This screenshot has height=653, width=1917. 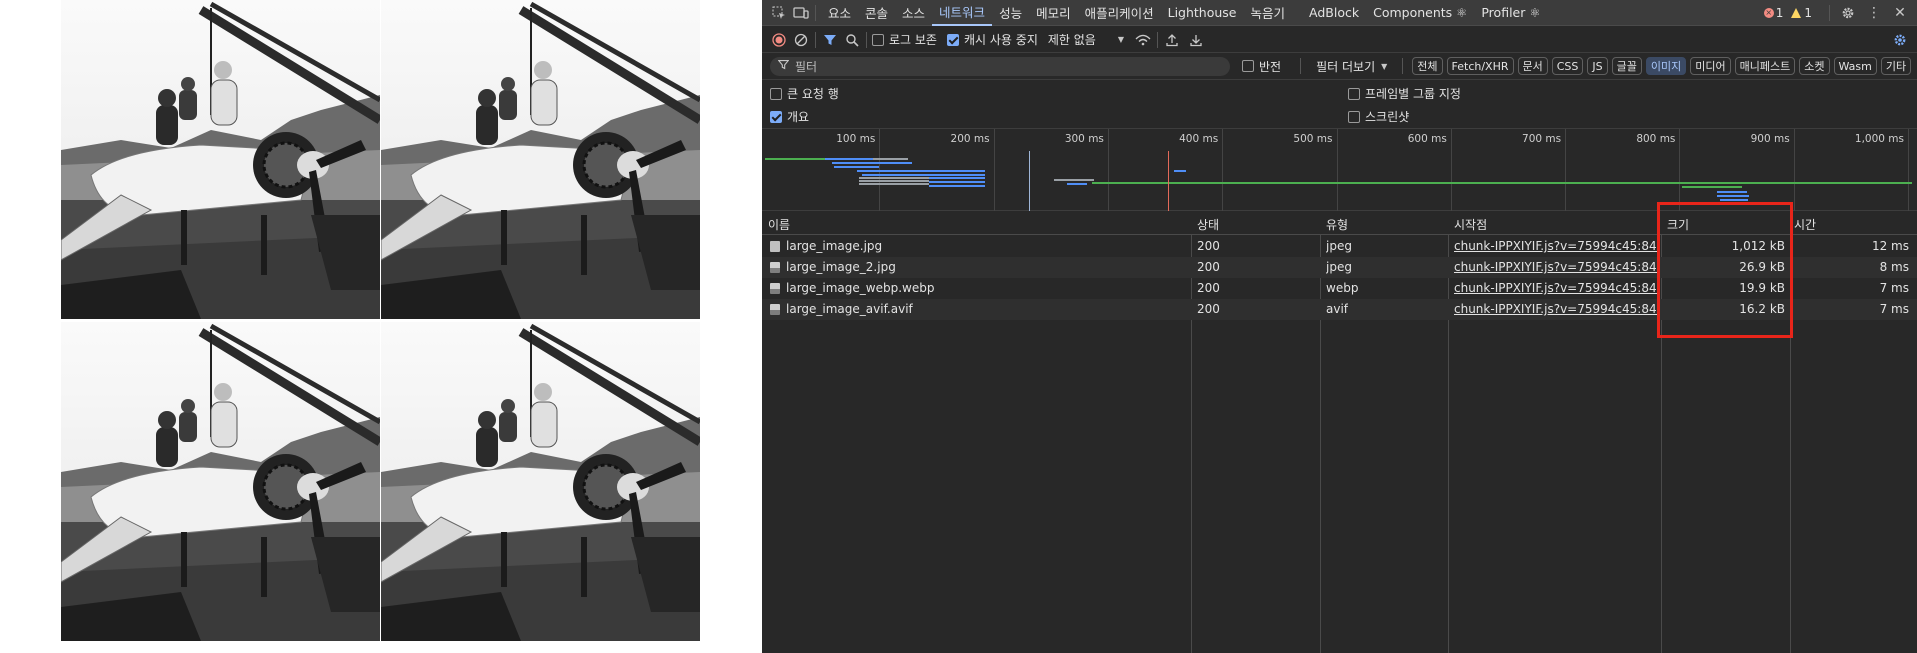 What do you see at coordinates (1261, 66) in the screenshot?
I see `invert-checkbox: 반전` at bounding box center [1261, 66].